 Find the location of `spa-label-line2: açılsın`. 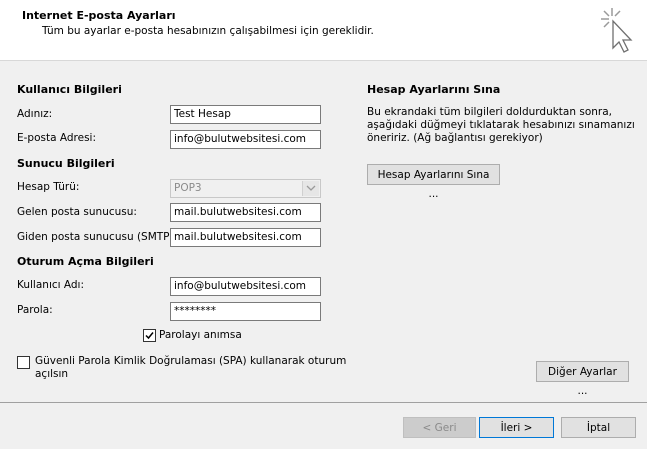

spa-label-line2: açılsın is located at coordinates (52, 374).